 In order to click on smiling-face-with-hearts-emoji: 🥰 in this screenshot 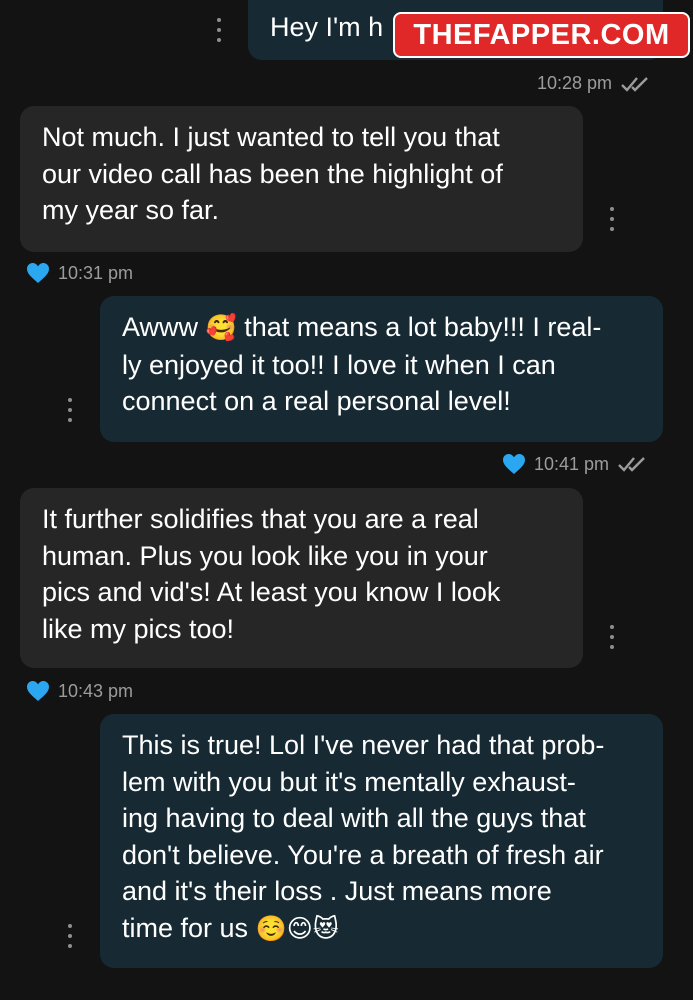, I will do `click(221, 327)`.